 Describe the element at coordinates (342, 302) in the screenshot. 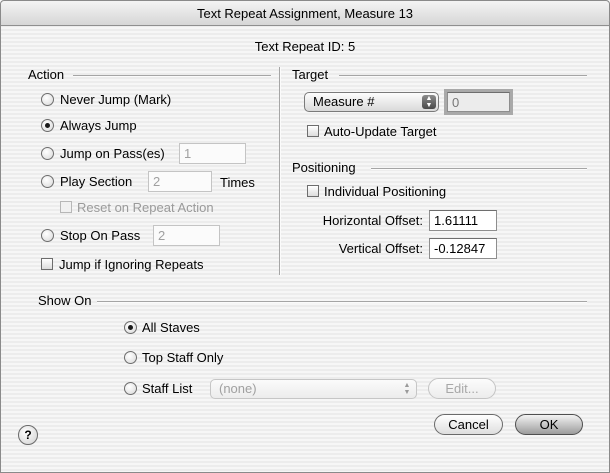

I see `show-on-divider` at that location.